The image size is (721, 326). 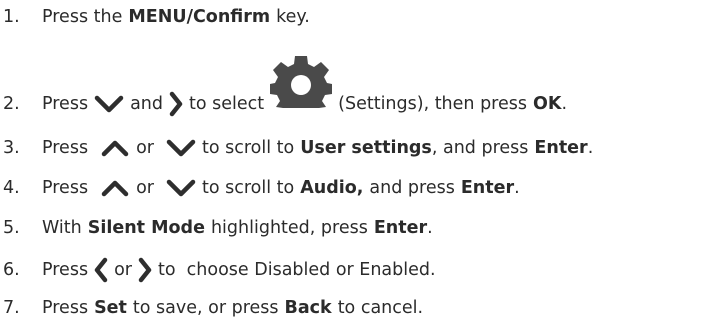 I want to click on menu-confirm-key: MENU/Confirm, so click(x=199, y=17).